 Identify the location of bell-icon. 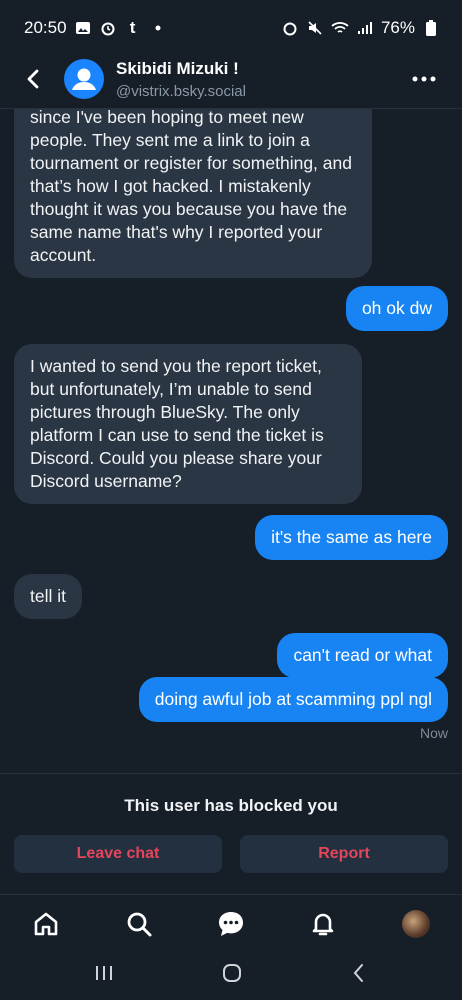
(323, 924).